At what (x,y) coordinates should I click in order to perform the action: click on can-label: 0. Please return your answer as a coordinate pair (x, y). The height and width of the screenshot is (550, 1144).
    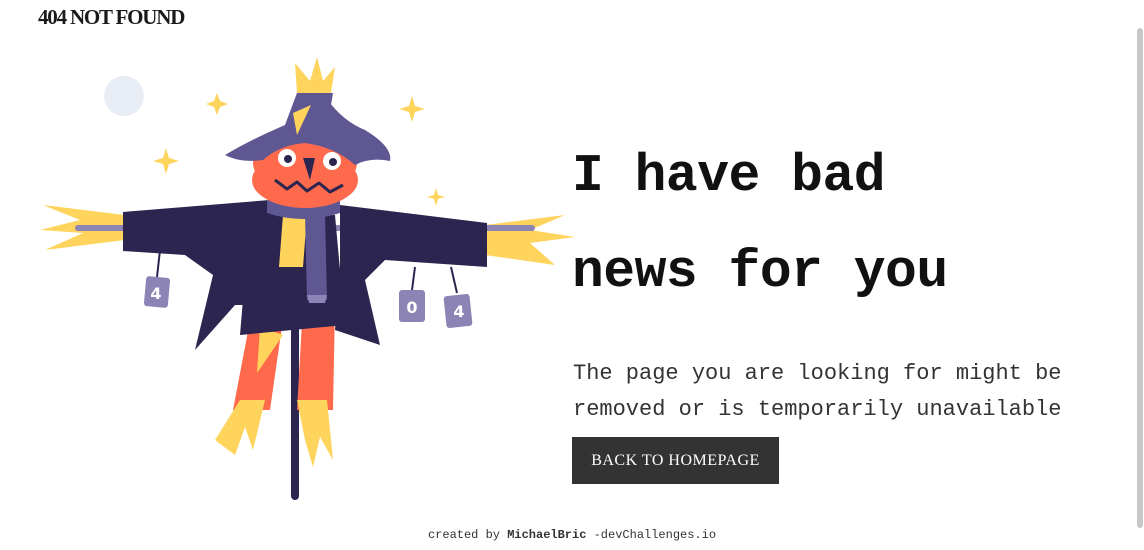
    Looking at the image, I should click on (411, 307).